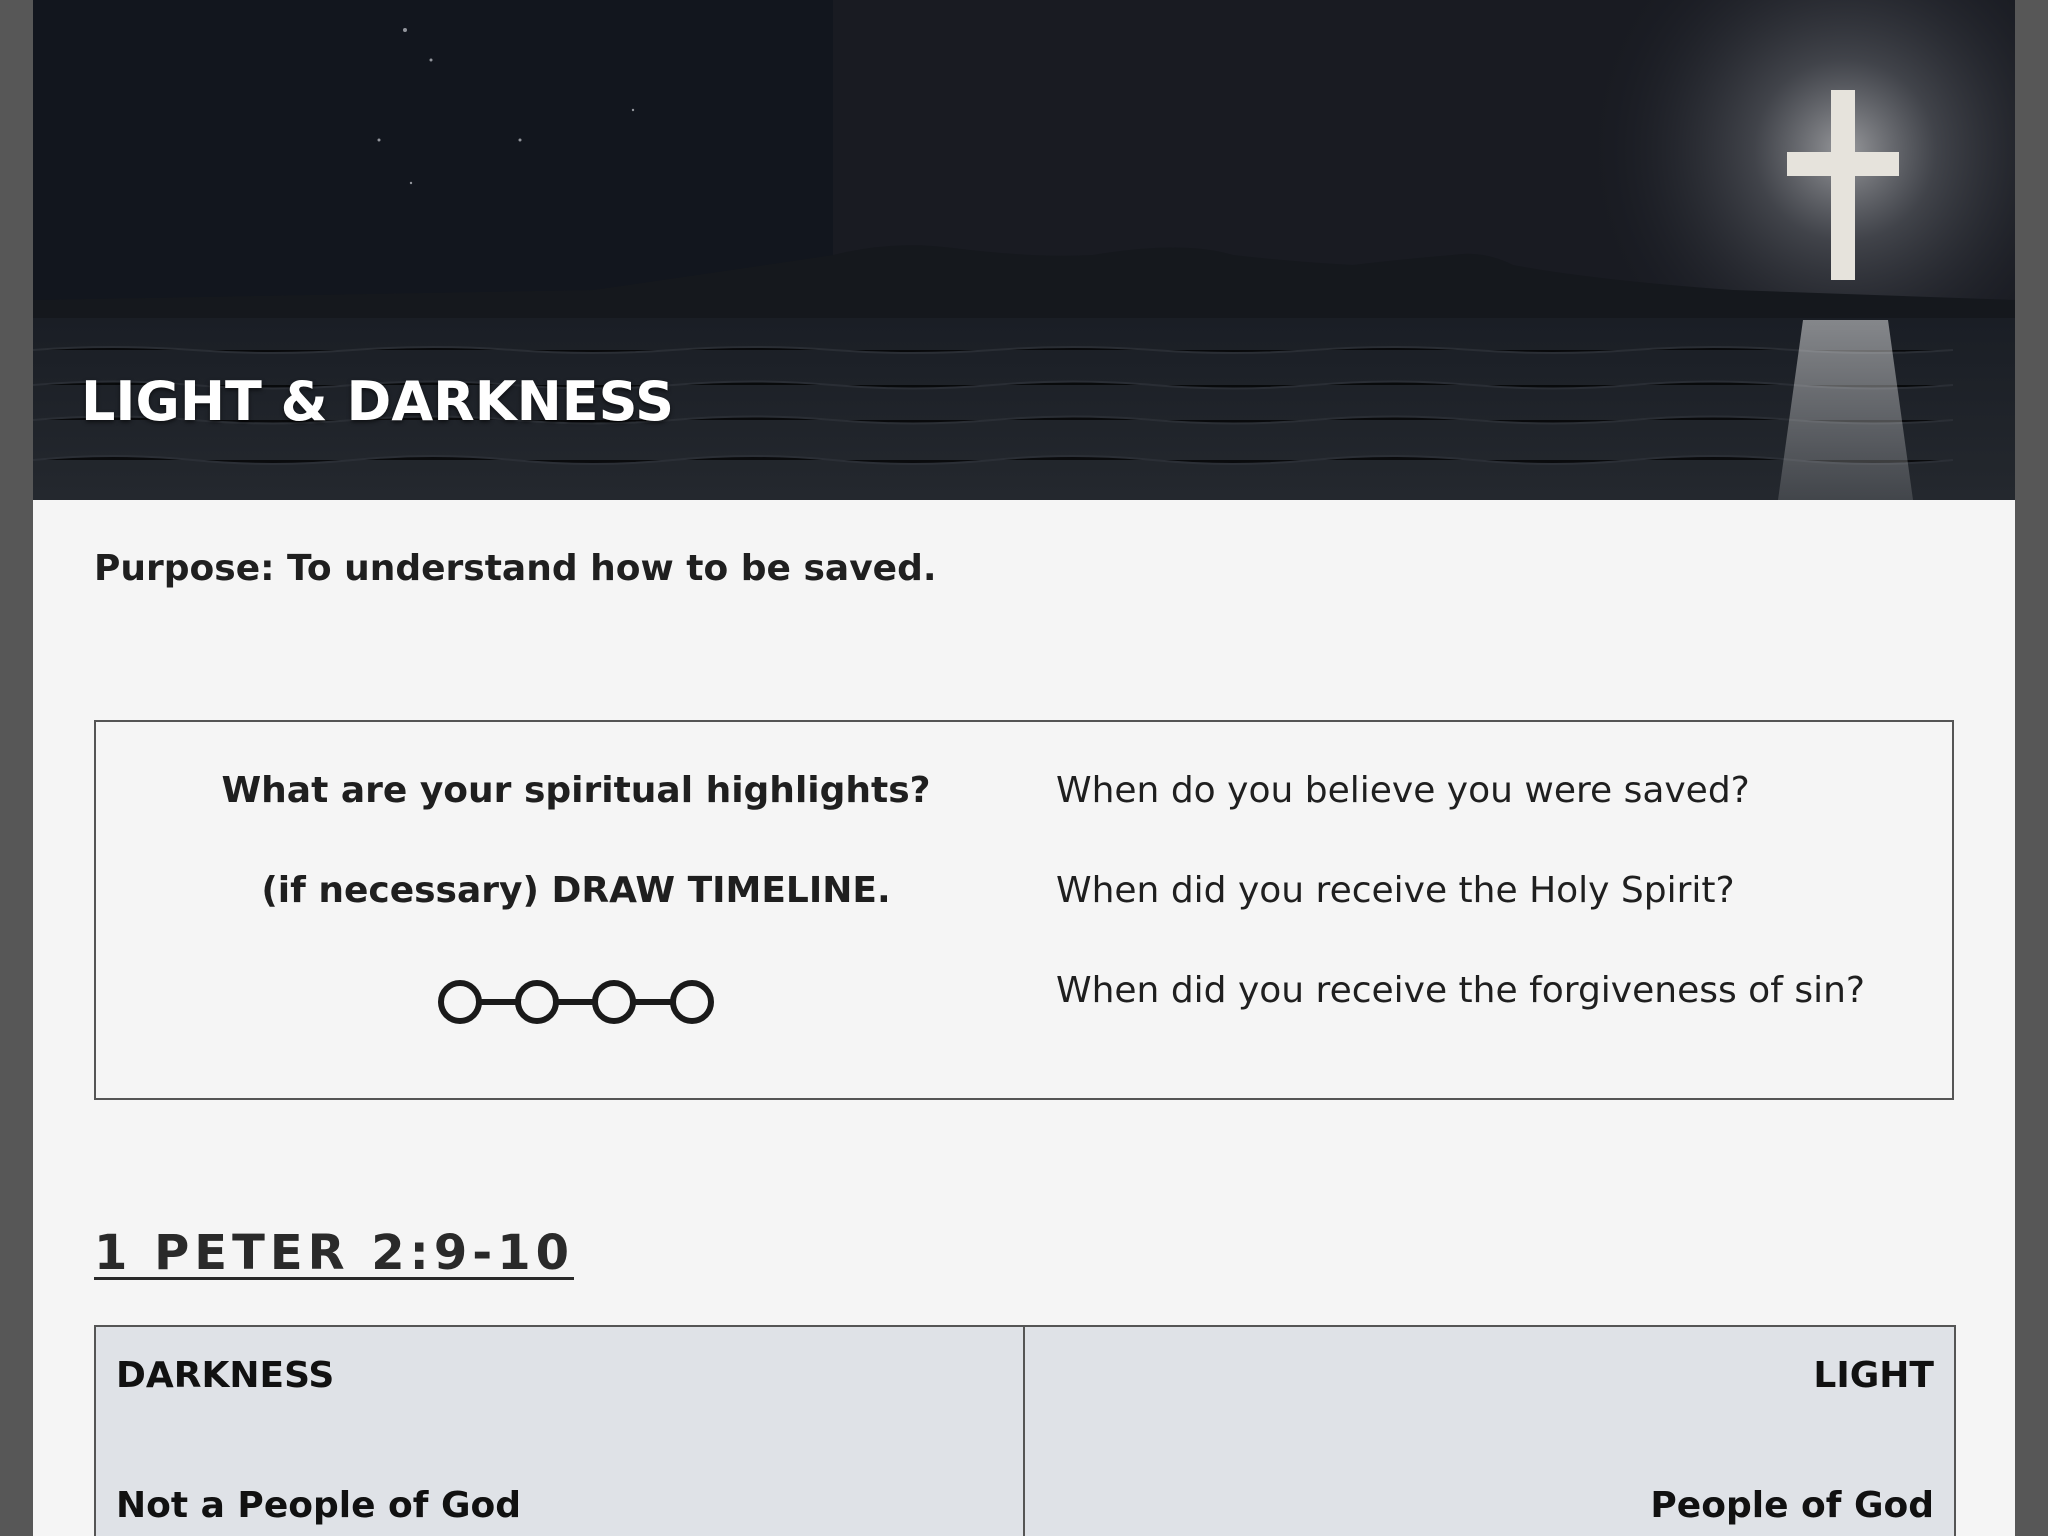 The image size is (2048, 1536). Describe the element at coordinates (560, 1431) in the screenshot. I see `darkness-column: DARKNESS Not a People of God` at that location.